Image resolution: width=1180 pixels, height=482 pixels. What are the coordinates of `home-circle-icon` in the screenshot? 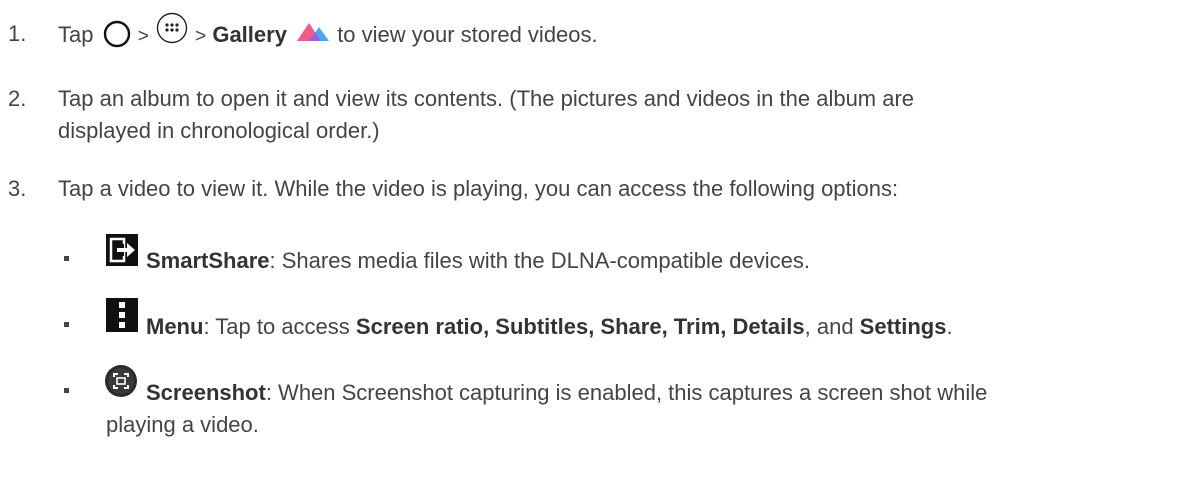 It's located at (117, 34).